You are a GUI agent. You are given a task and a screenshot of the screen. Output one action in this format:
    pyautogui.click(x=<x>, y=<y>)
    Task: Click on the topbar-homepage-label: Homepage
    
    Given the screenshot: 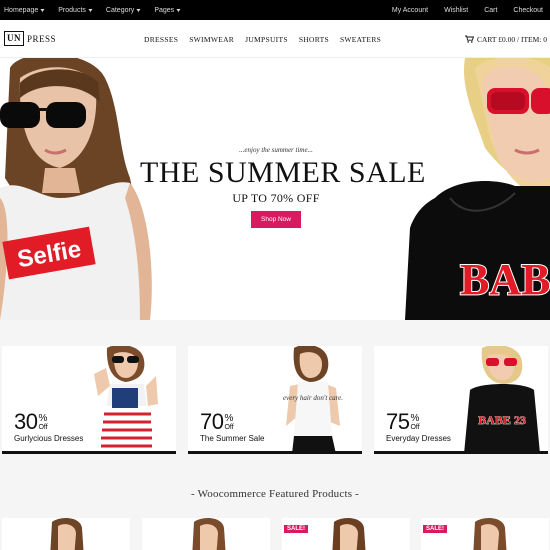 What is the action you would take?
    pyautogui.click(x=21, y=10)
    